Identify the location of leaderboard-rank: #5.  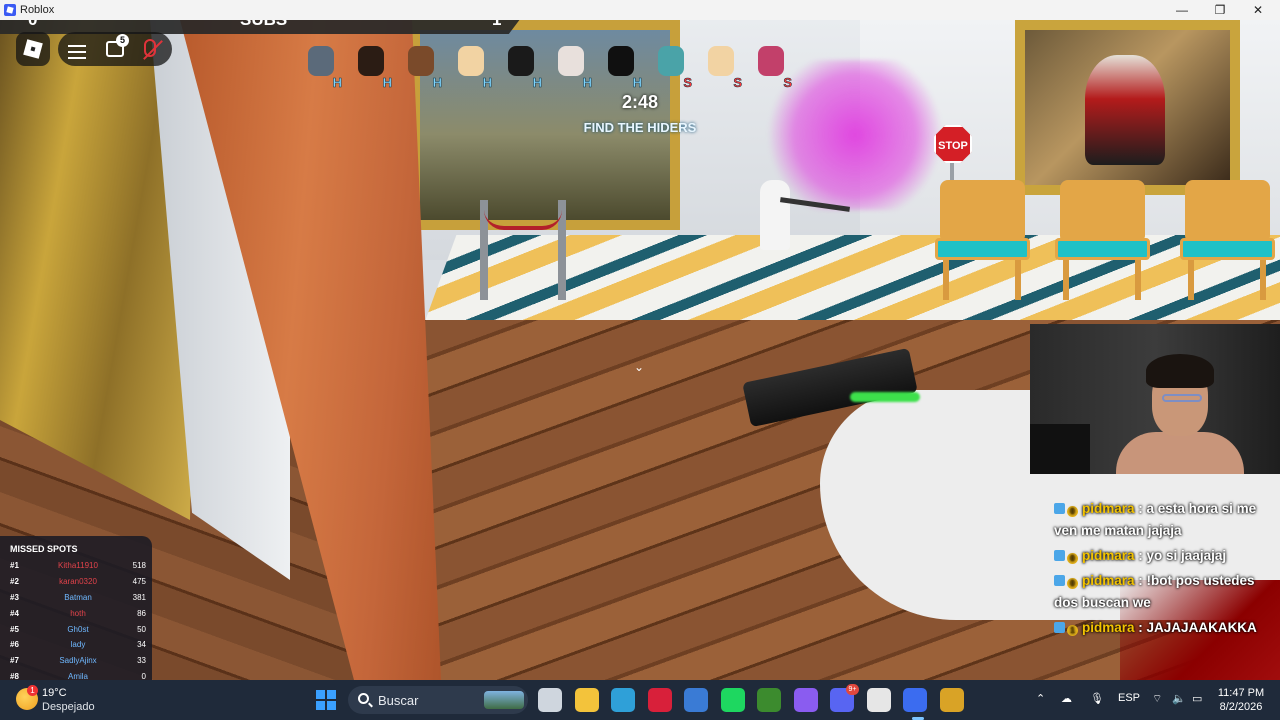
(14, 629).